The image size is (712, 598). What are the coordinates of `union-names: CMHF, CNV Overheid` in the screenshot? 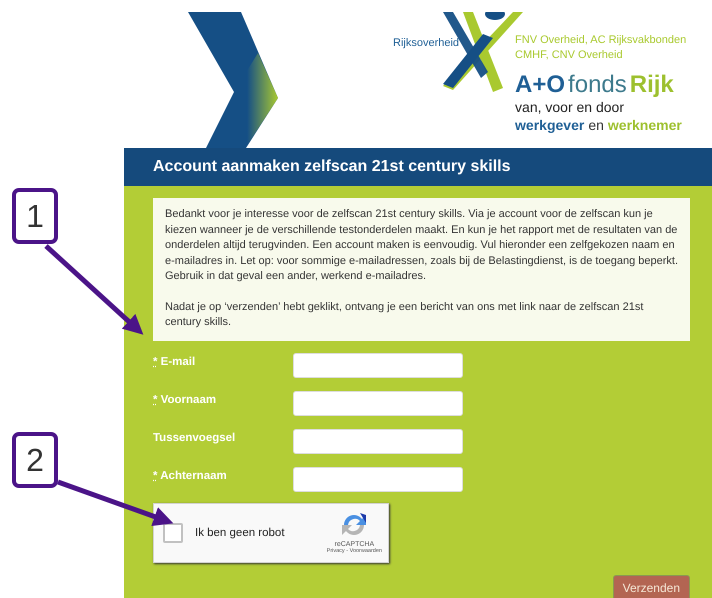 It's located at (569, 55).